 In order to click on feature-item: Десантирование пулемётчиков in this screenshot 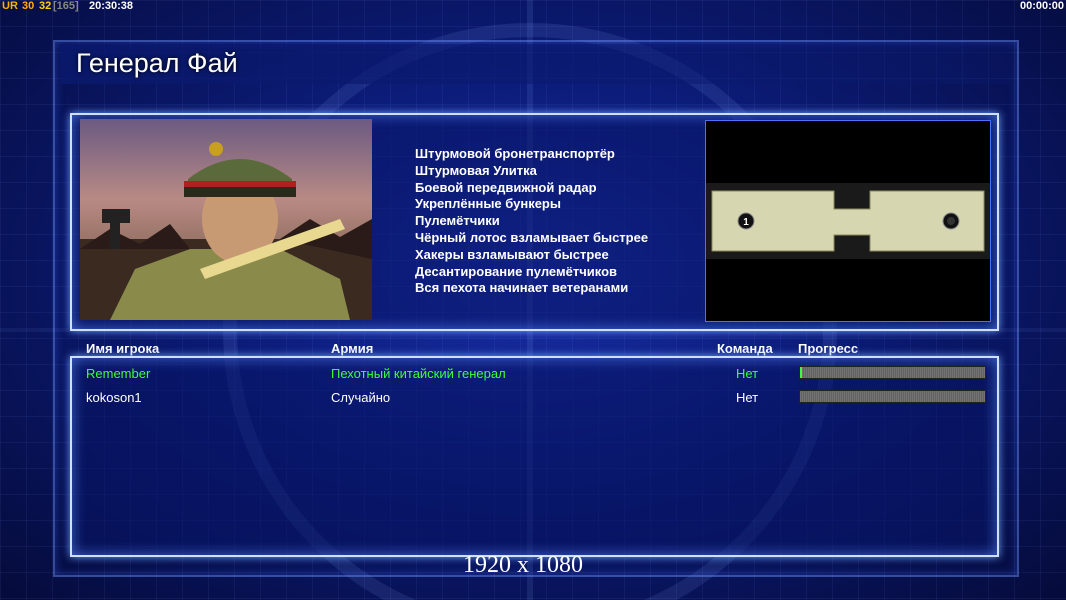, I will do `click(516, 271)`.